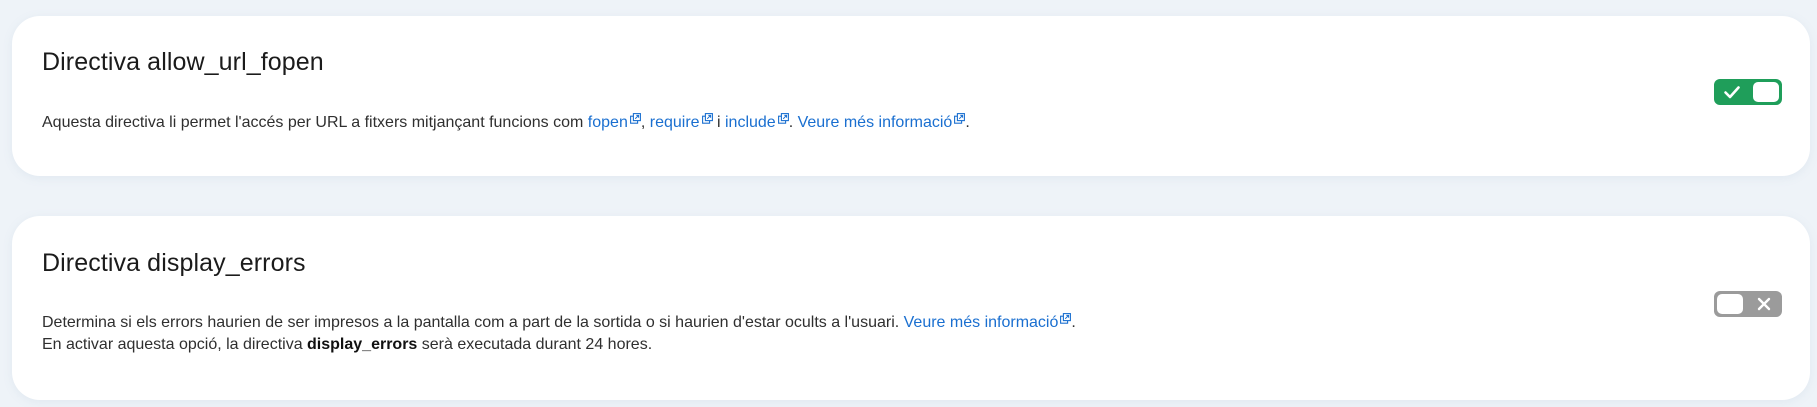 This screenshot has width=1817, height=407. I want to click on require-link: require, so click(681, 122).